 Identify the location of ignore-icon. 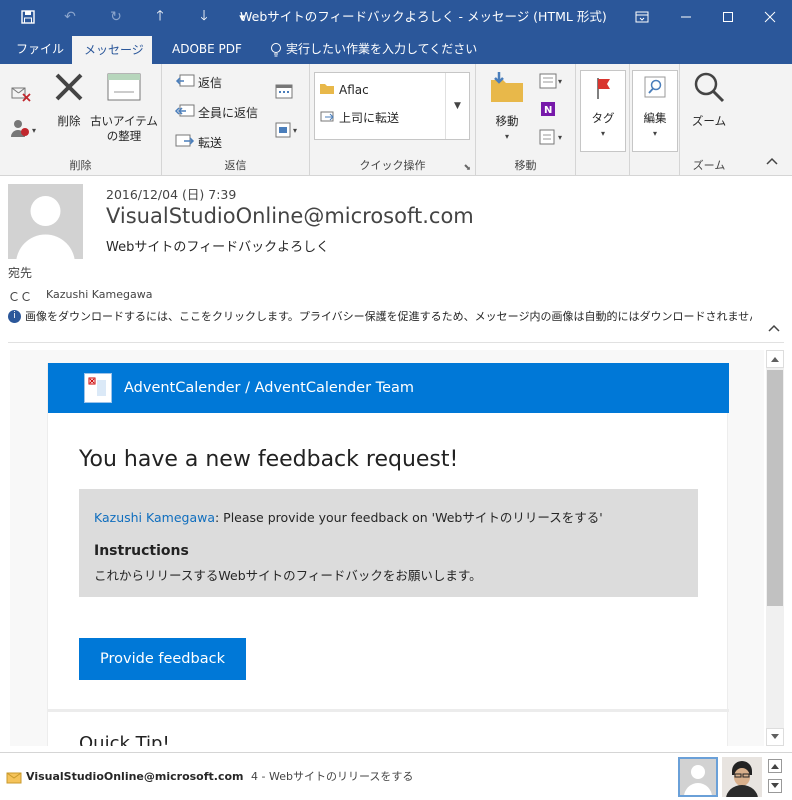
(21, 93).